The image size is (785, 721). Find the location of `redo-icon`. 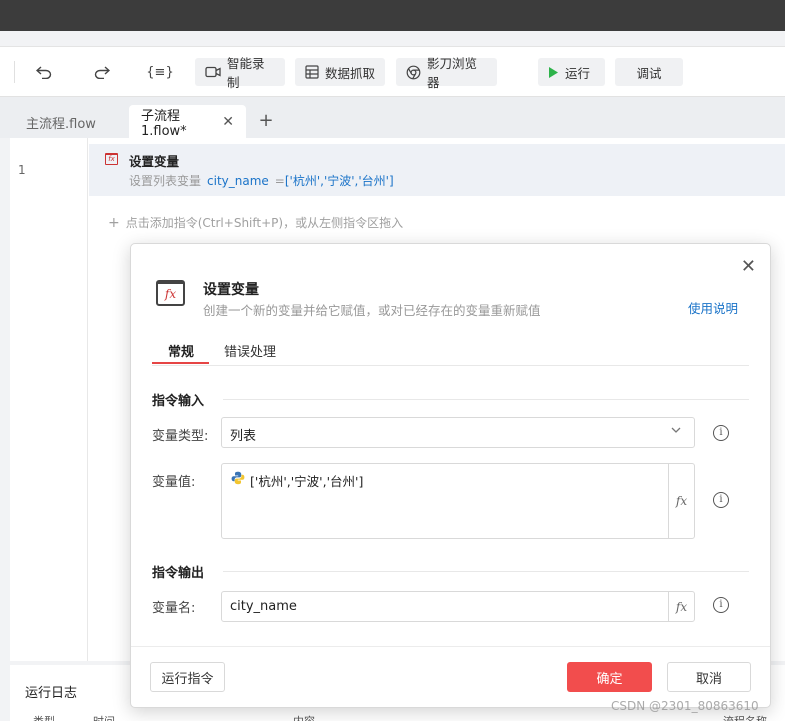

redo-icon is located at coordinates (102, 72).